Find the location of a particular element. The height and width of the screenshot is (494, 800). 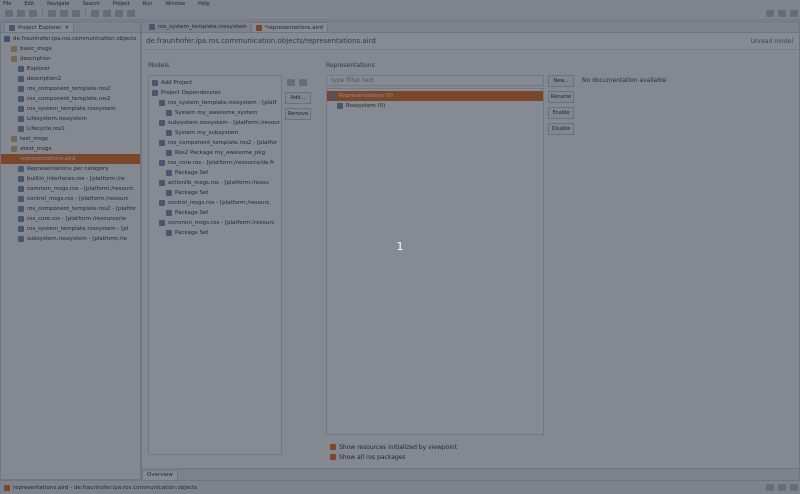

heap-icon is located at coordinates (770, 487).